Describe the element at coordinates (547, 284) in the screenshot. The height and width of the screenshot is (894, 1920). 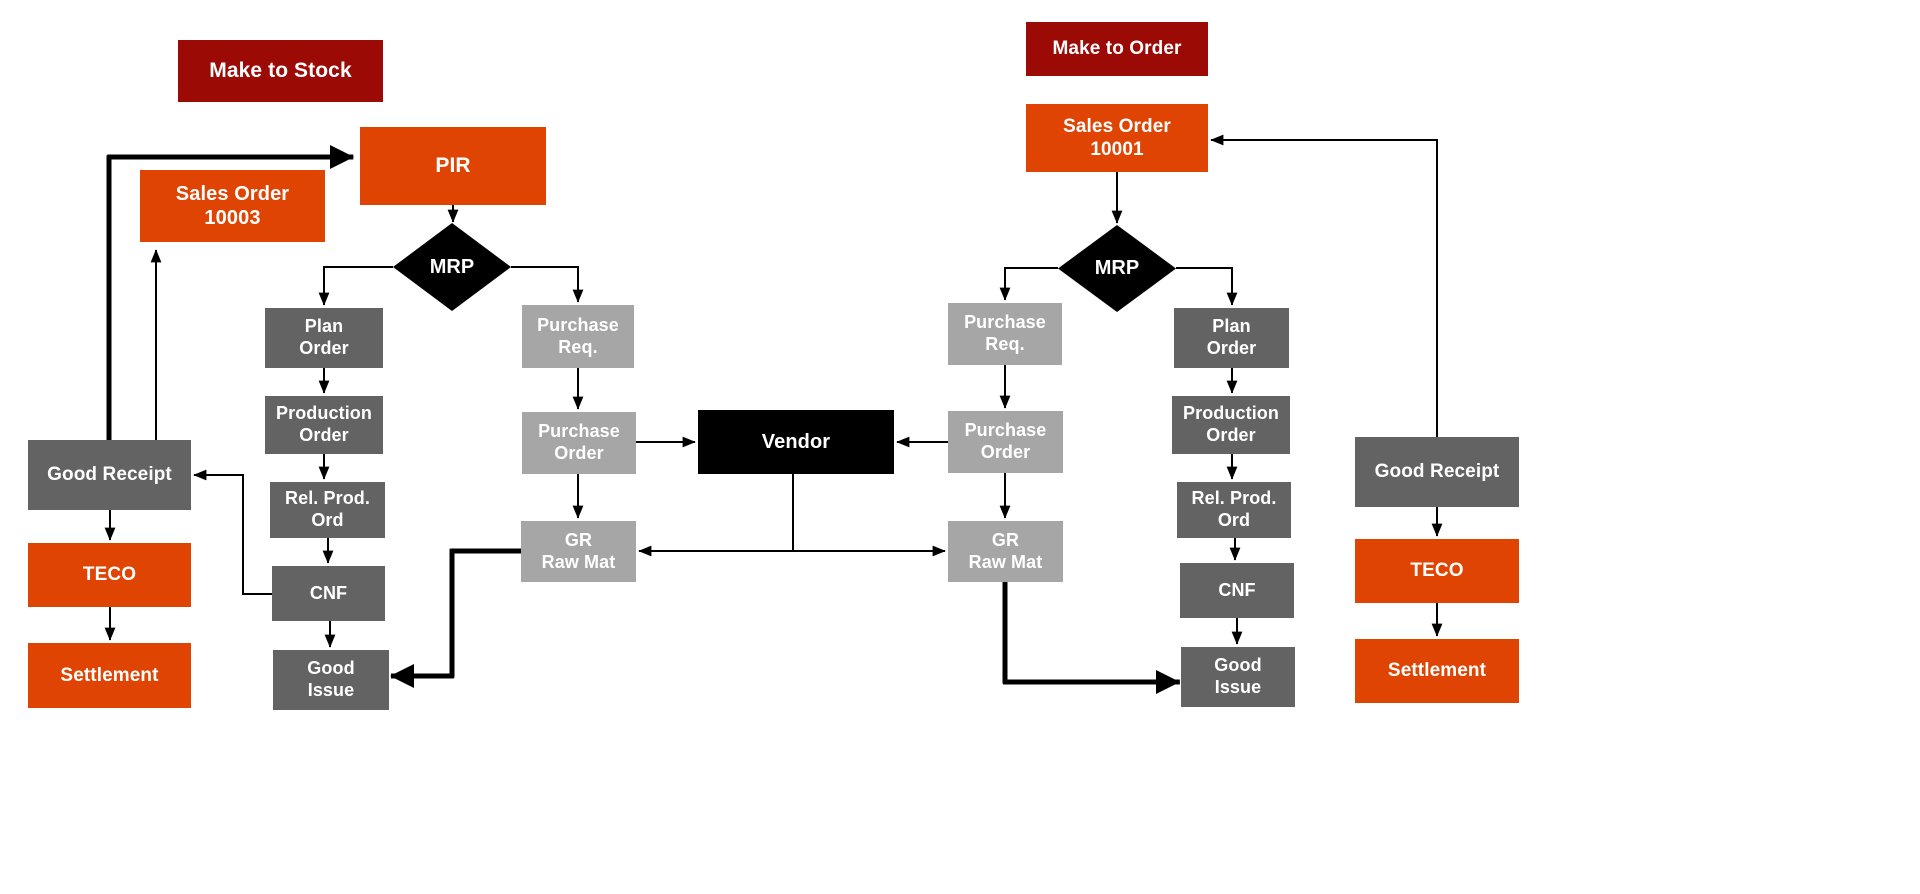
I see `edge-mts_mrp-to-mts_preq` at that location.